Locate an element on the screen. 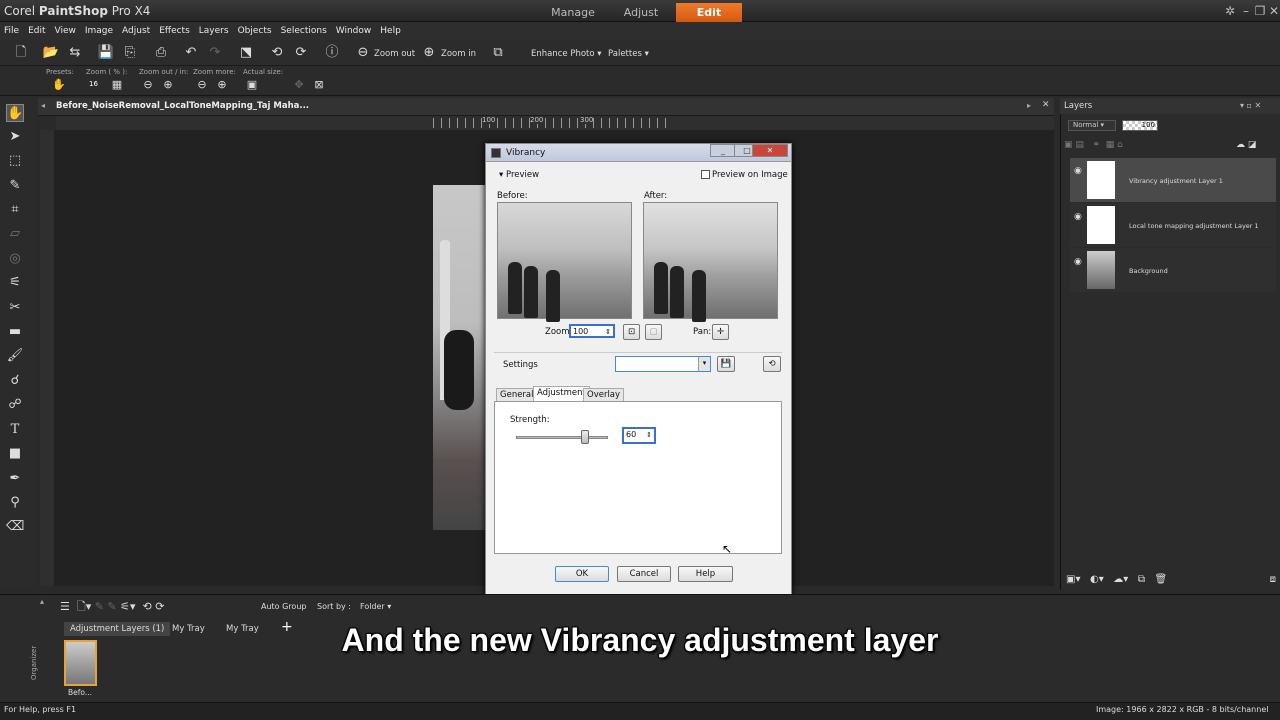 This screenshot has width=1280, height=720. pen-tool-icon: ✒ is located at coordinates (15, 479).